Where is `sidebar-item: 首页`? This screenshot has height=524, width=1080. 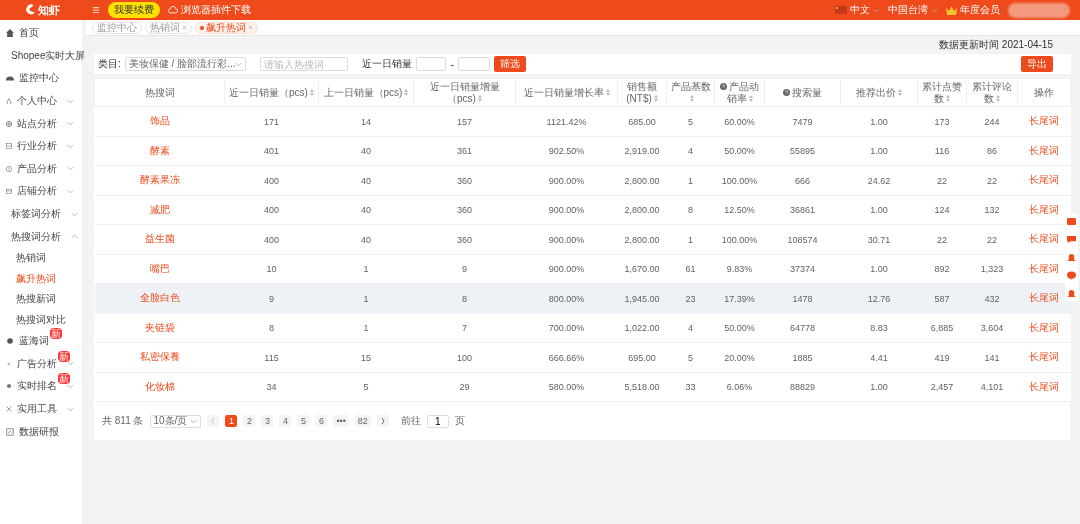
sidebar-item: 首页 is located at coordinates (41, 33).